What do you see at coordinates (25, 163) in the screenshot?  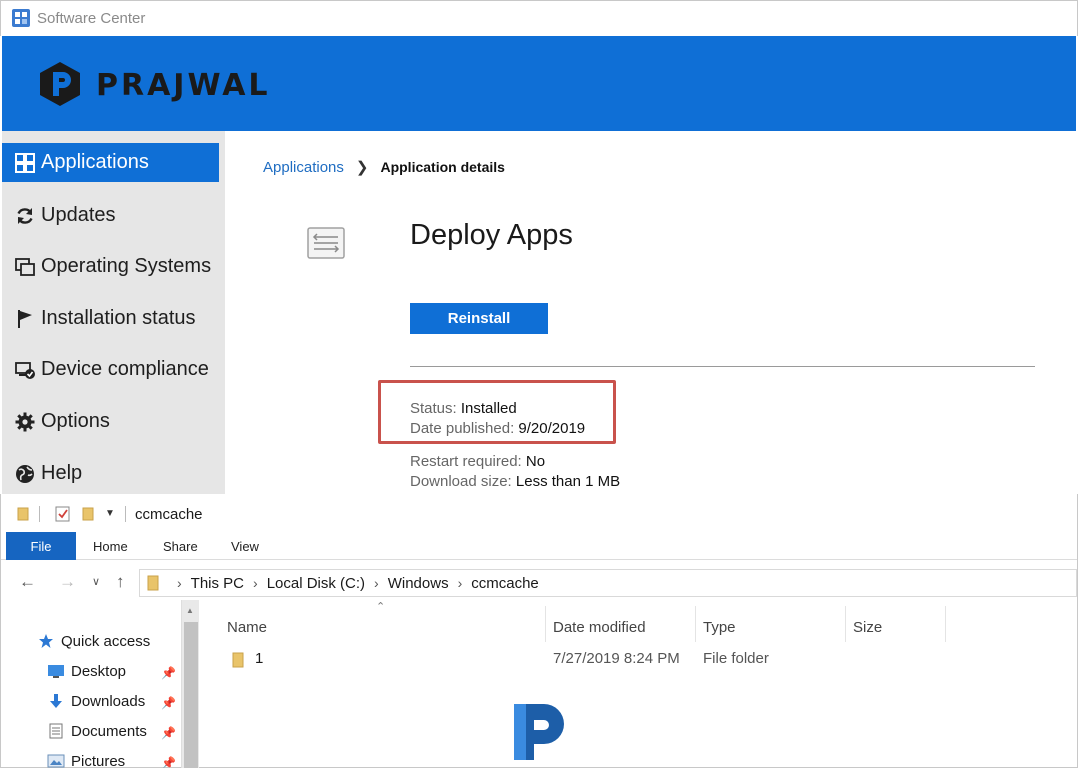 I see `grid-icon` at bounding box center [25, 163].